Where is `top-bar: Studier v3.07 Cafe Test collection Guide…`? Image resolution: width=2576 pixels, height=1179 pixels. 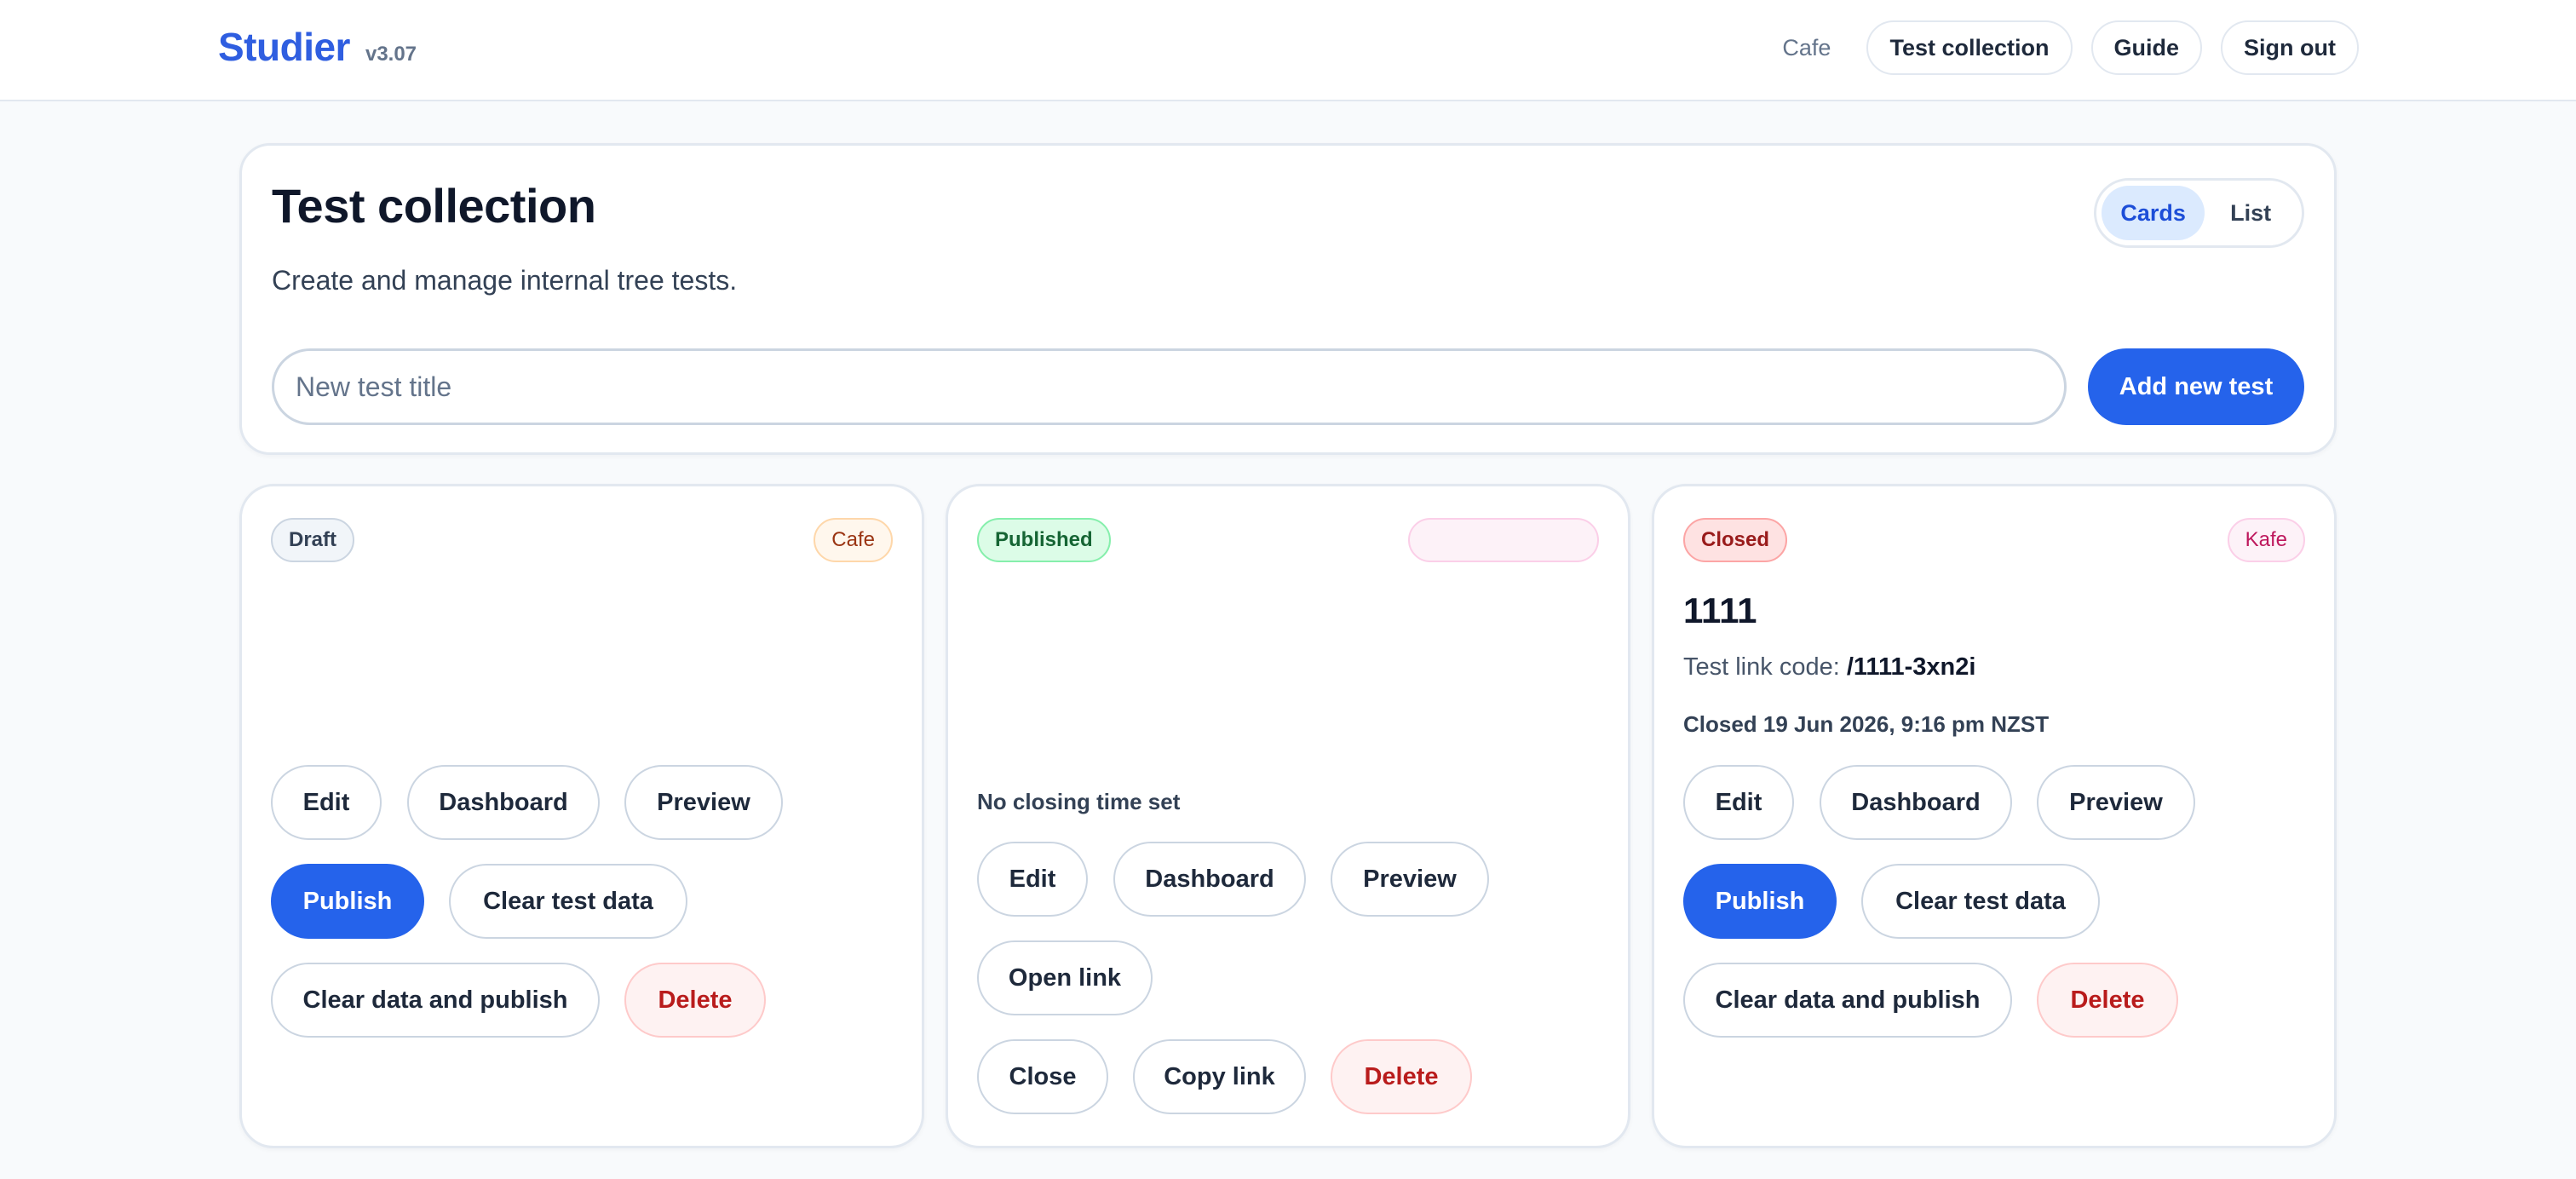 top-bar: Studier v3.07 Cafe Test collection Guide… is located at coordinates (1288, 50).